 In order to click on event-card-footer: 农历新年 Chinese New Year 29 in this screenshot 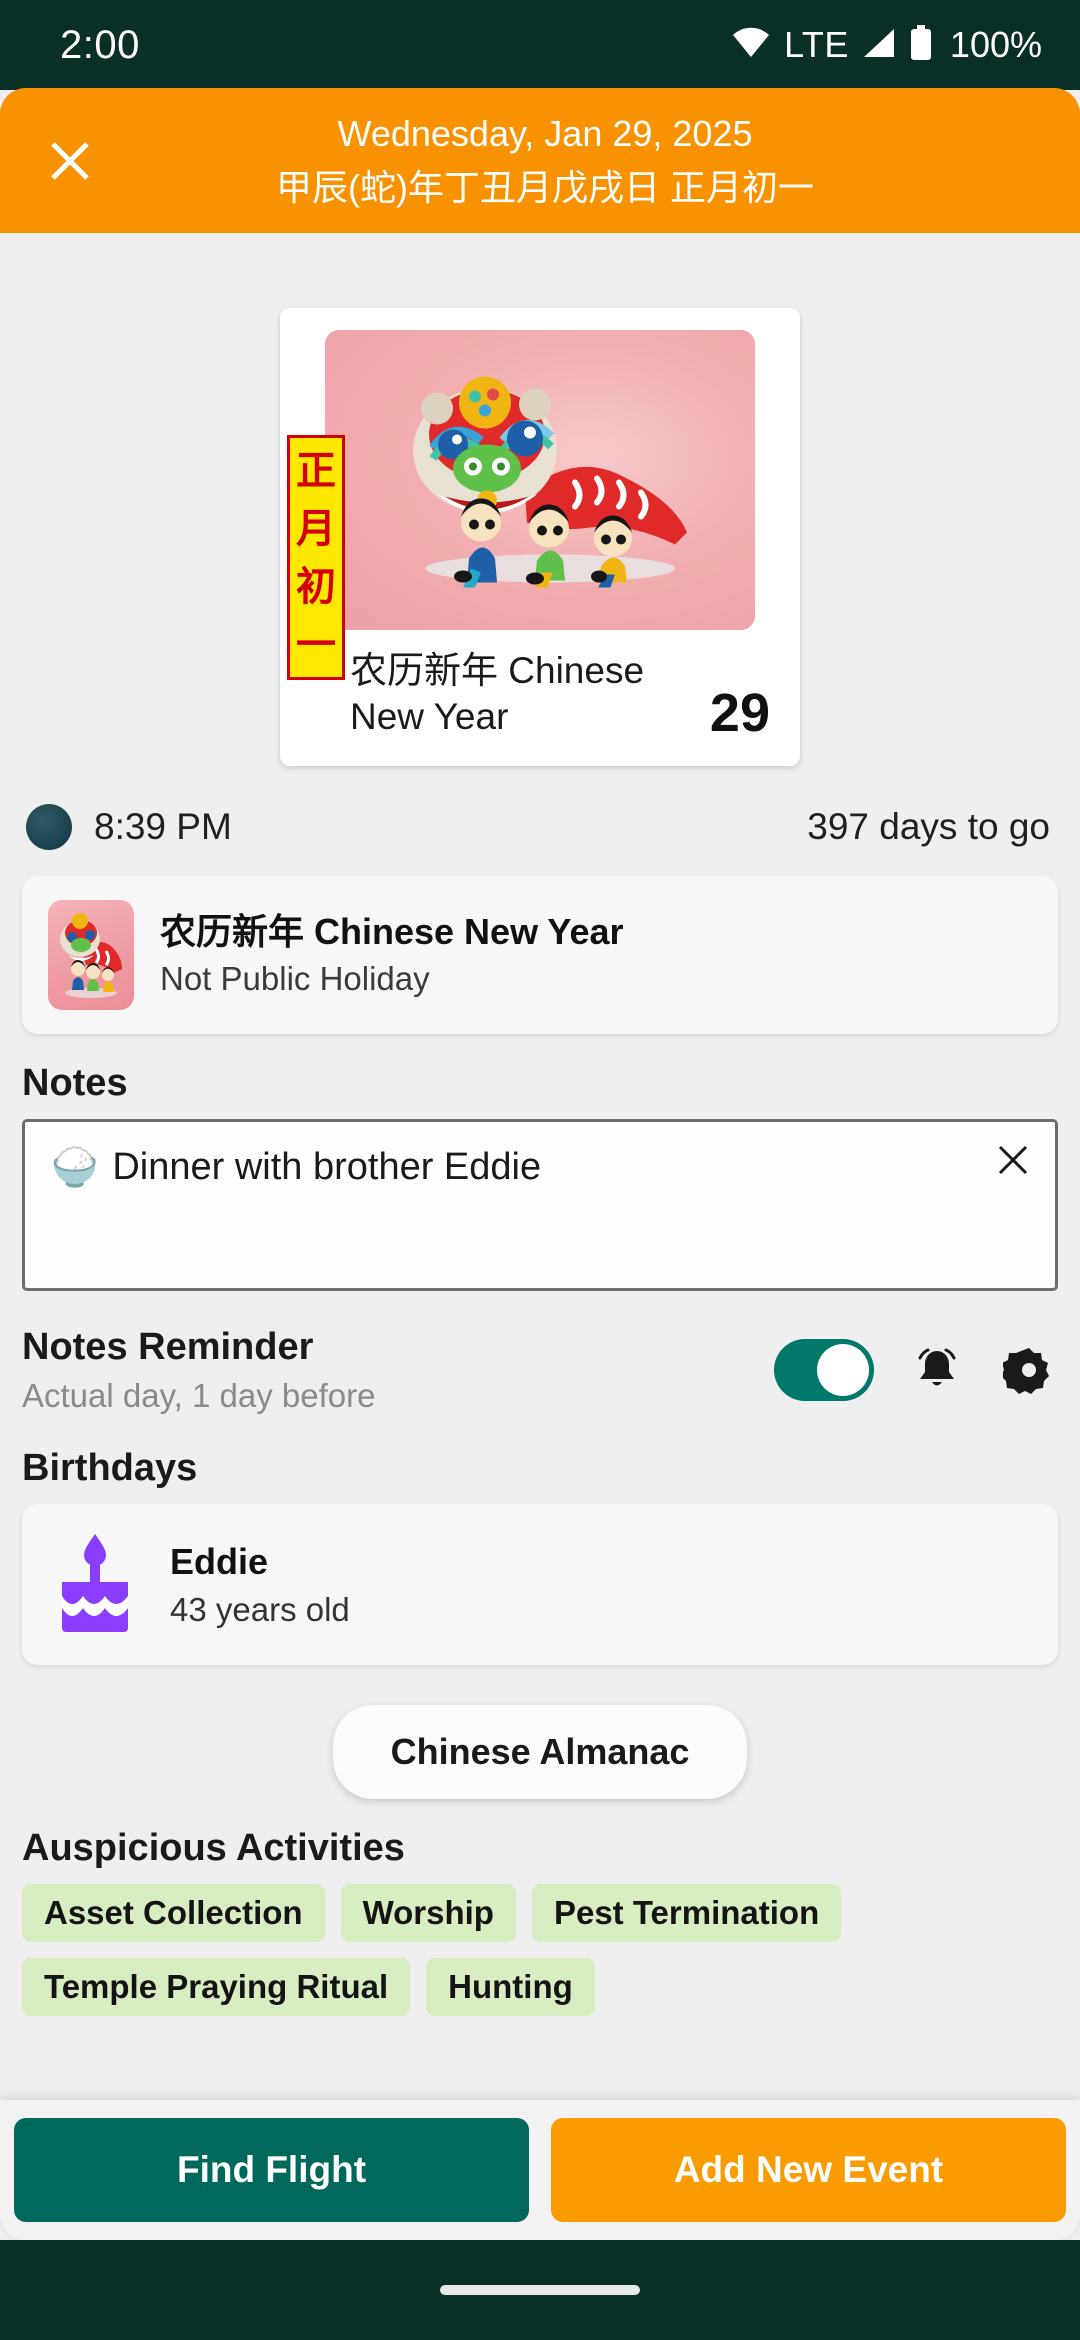, I will do `click(540, 698)`.